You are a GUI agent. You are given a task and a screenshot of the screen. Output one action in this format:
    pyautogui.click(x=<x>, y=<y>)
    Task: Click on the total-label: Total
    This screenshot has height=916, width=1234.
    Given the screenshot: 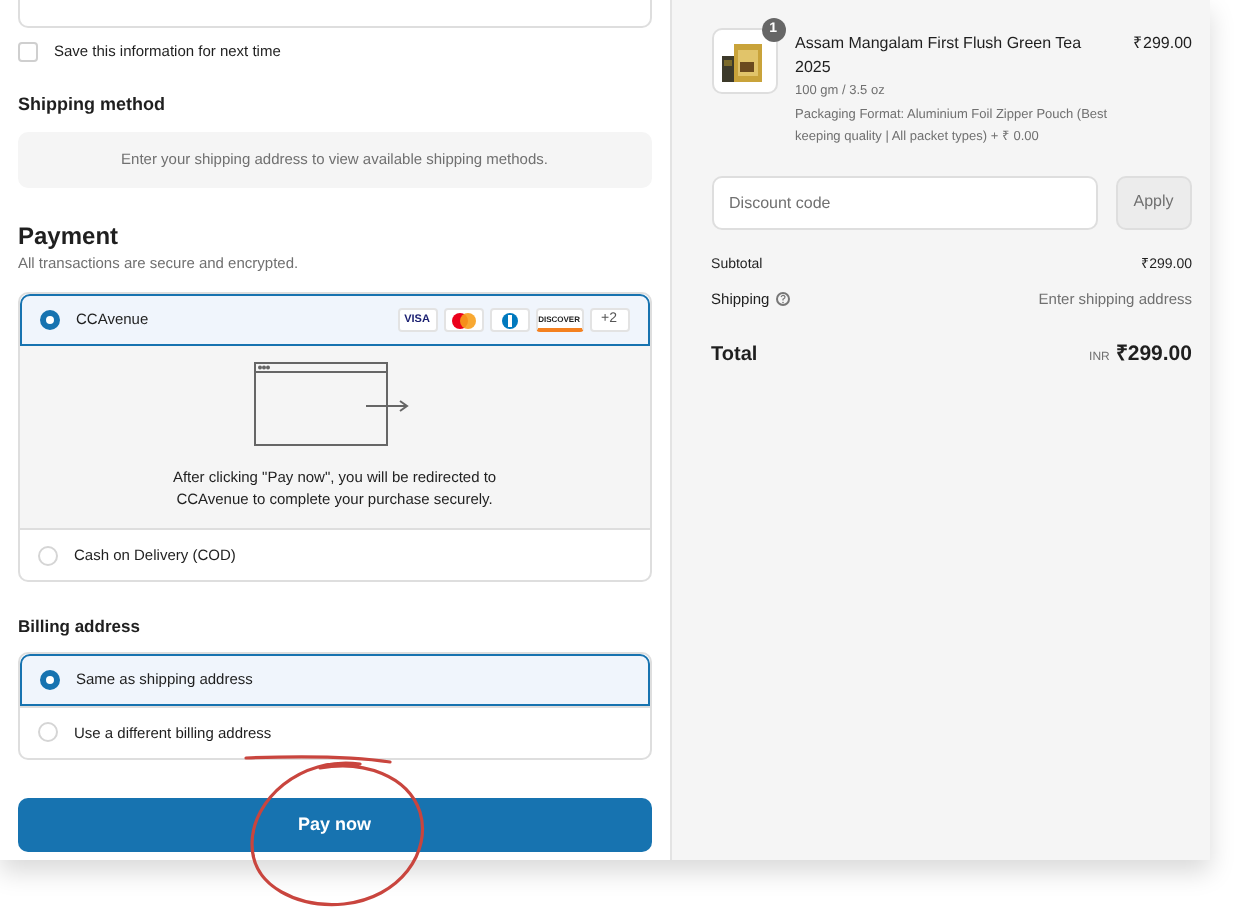 What is the action you would take?
    pyautogui.click(x=734, y=355)
    